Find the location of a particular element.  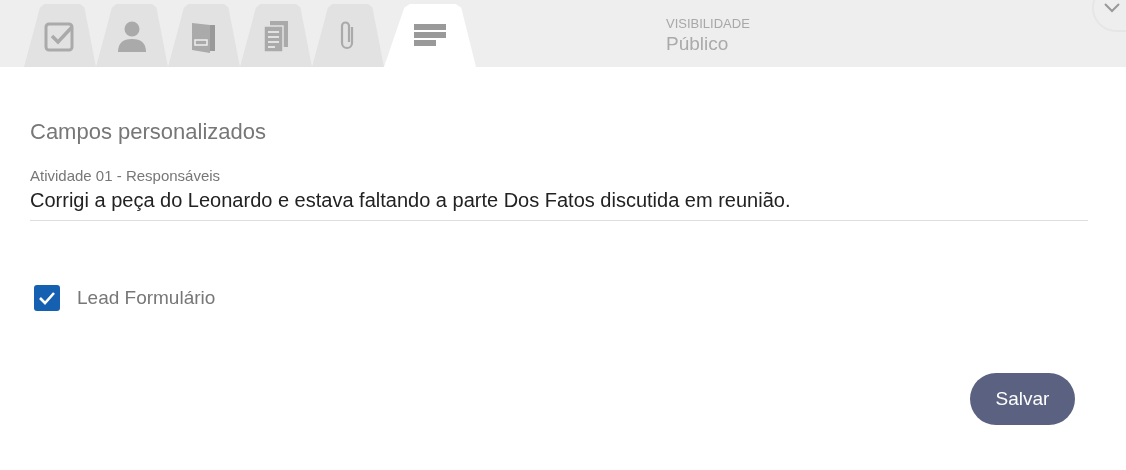

checkbox is located at coordinates (47, 298).